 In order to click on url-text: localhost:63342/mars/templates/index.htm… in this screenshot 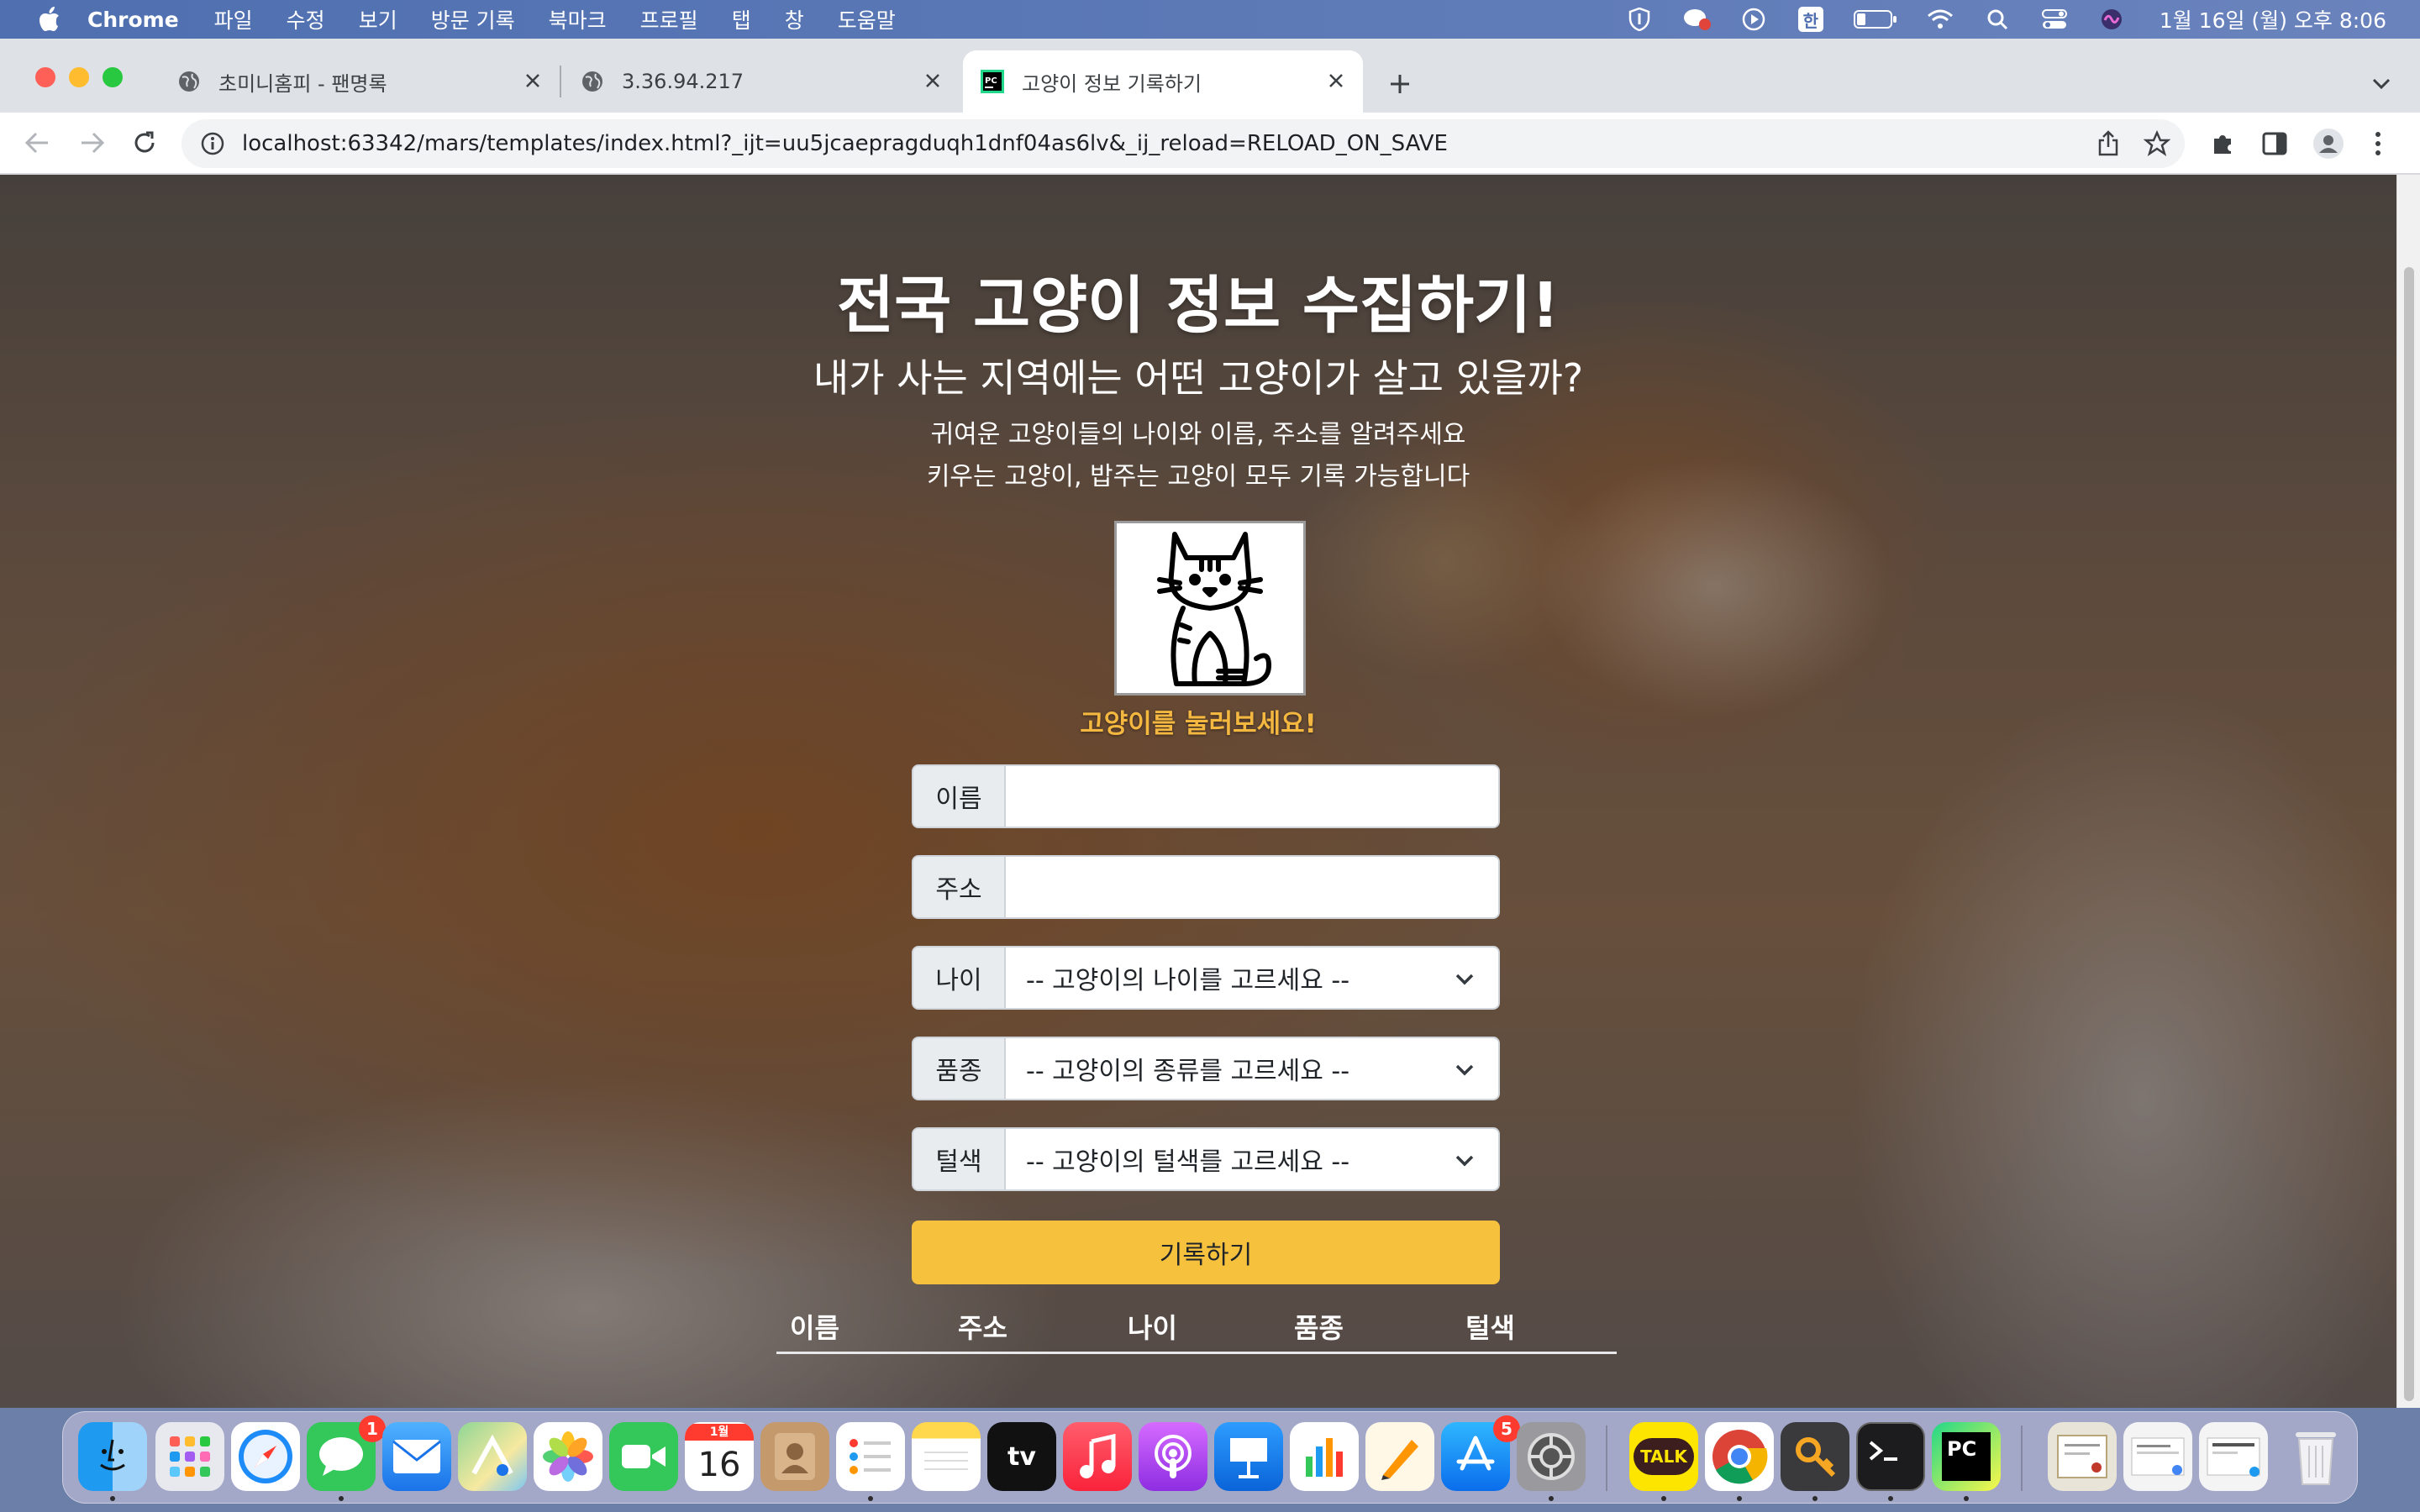, I will do `click(845, 143)`.